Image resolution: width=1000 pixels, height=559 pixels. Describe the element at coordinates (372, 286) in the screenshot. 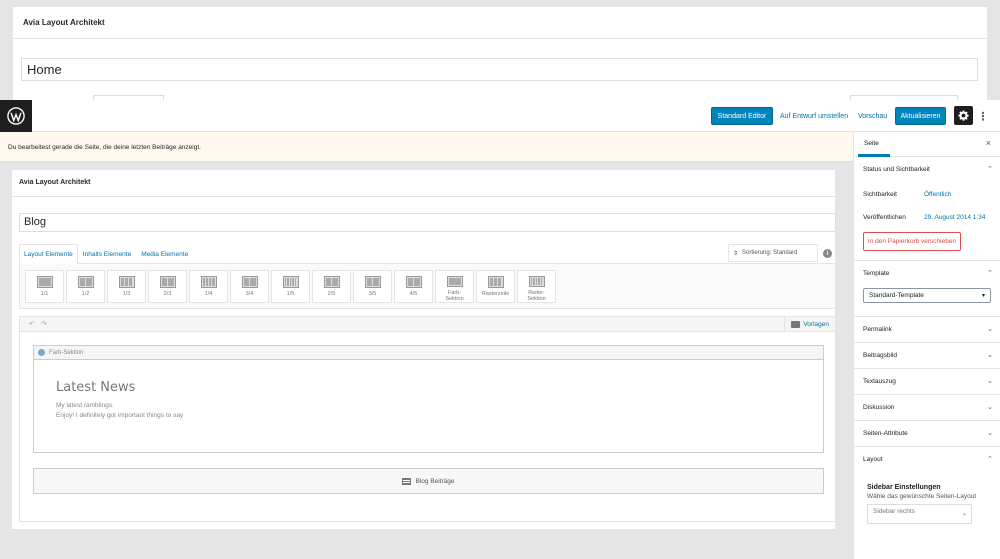

I see `layout-element-button: 3/5` at that location.